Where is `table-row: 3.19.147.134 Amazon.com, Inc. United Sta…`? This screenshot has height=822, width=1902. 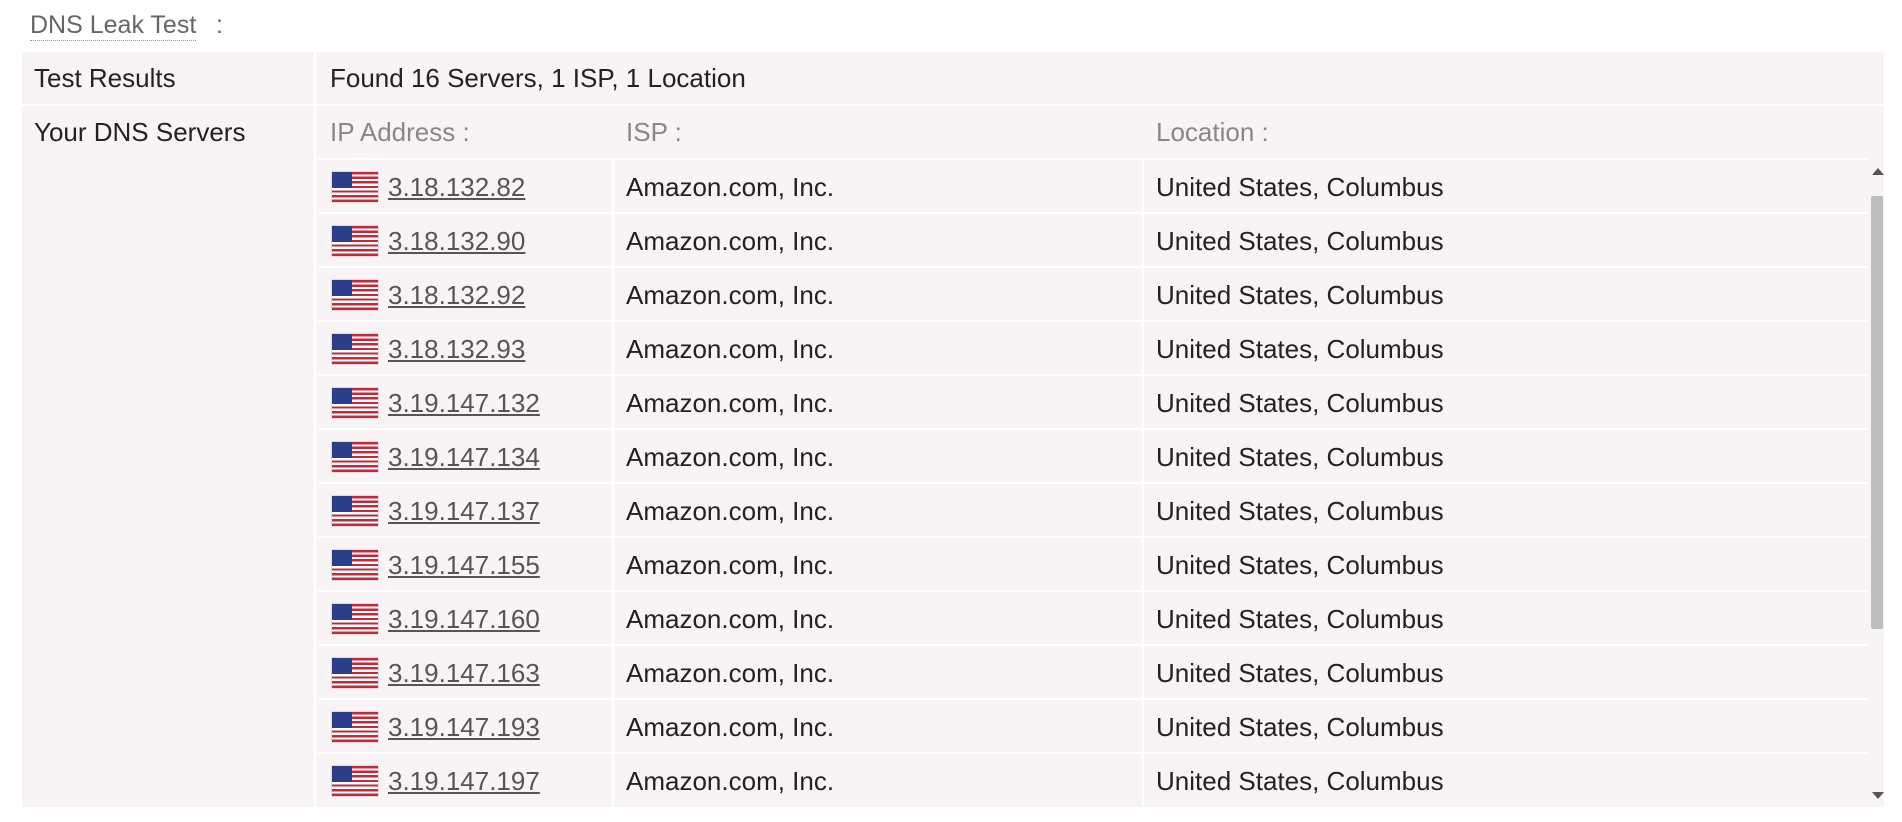 table-row: 3.19.147.134 Amazon.com, Inc. United Sta… is located at coordinates (1093, 455).